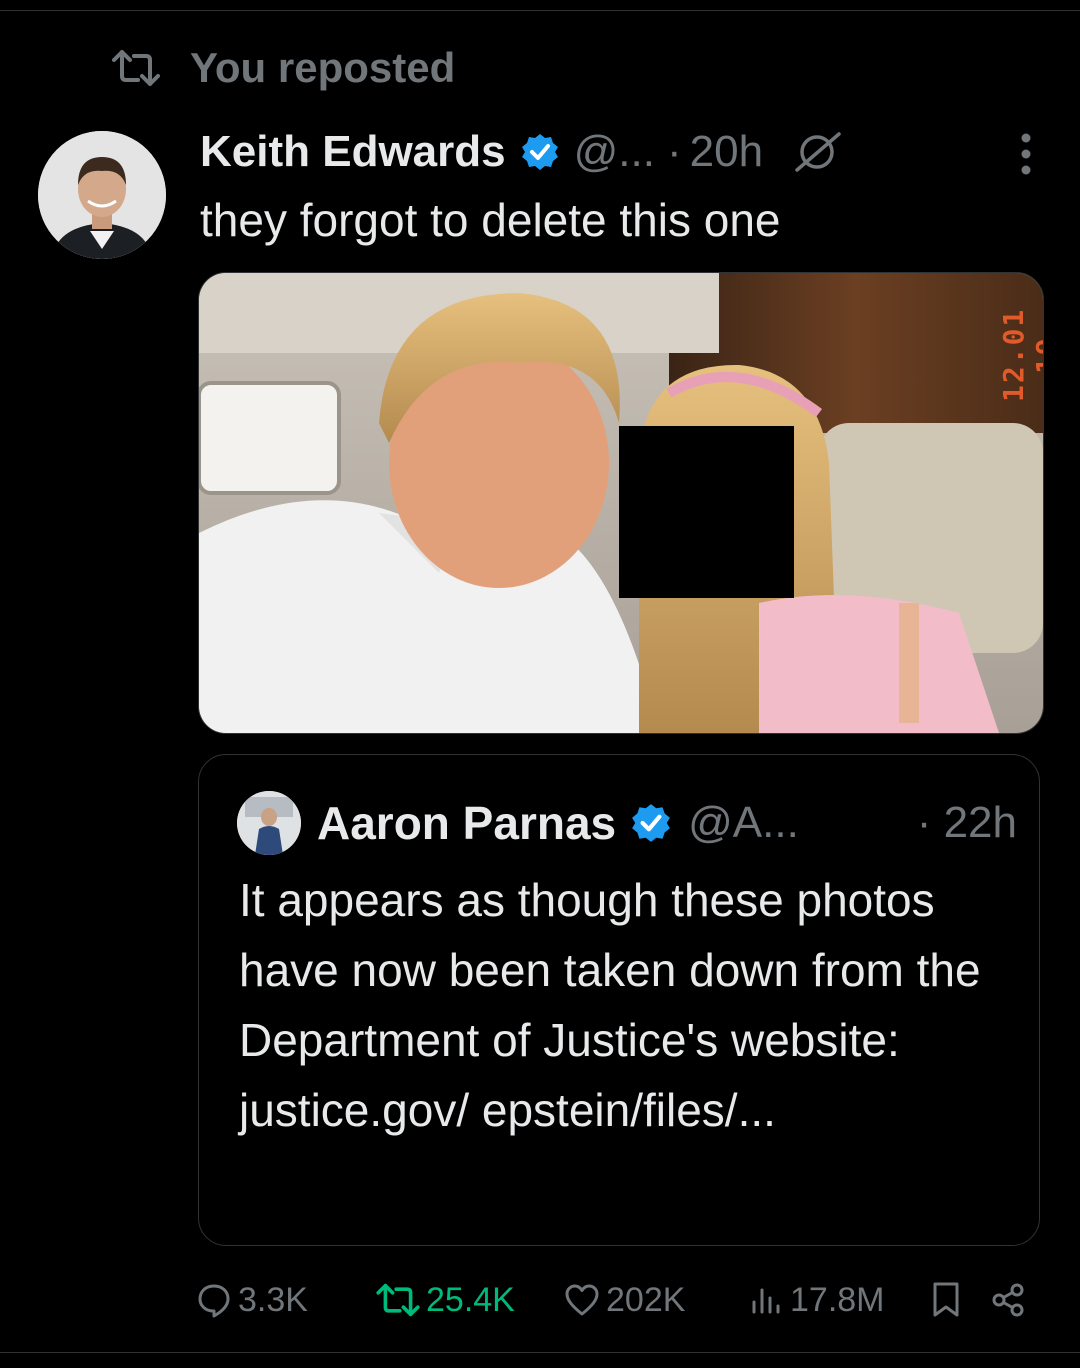 The height and width of the screenshot is (1368, 1080). Describe the element at coordinates (766, 1301) in the screenshot. I see `views-chart-icon` at that location.